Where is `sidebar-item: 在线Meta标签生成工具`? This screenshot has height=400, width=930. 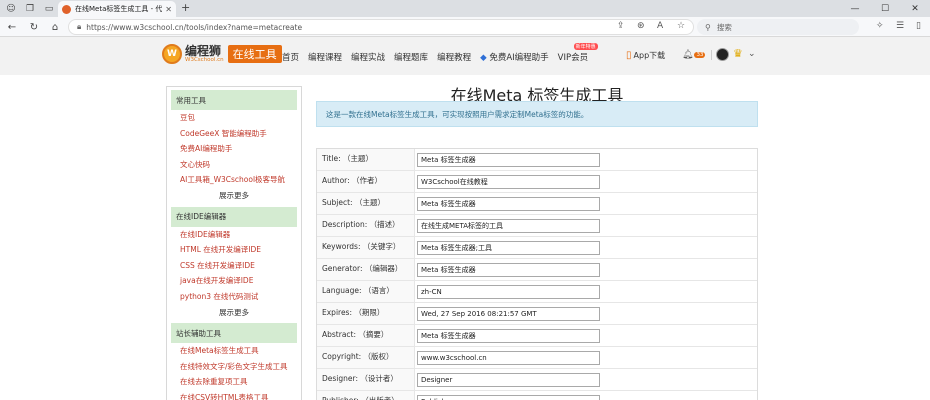 sidebar-item: 在线Meta标签生成工具 is located at coordinates (234, 351).